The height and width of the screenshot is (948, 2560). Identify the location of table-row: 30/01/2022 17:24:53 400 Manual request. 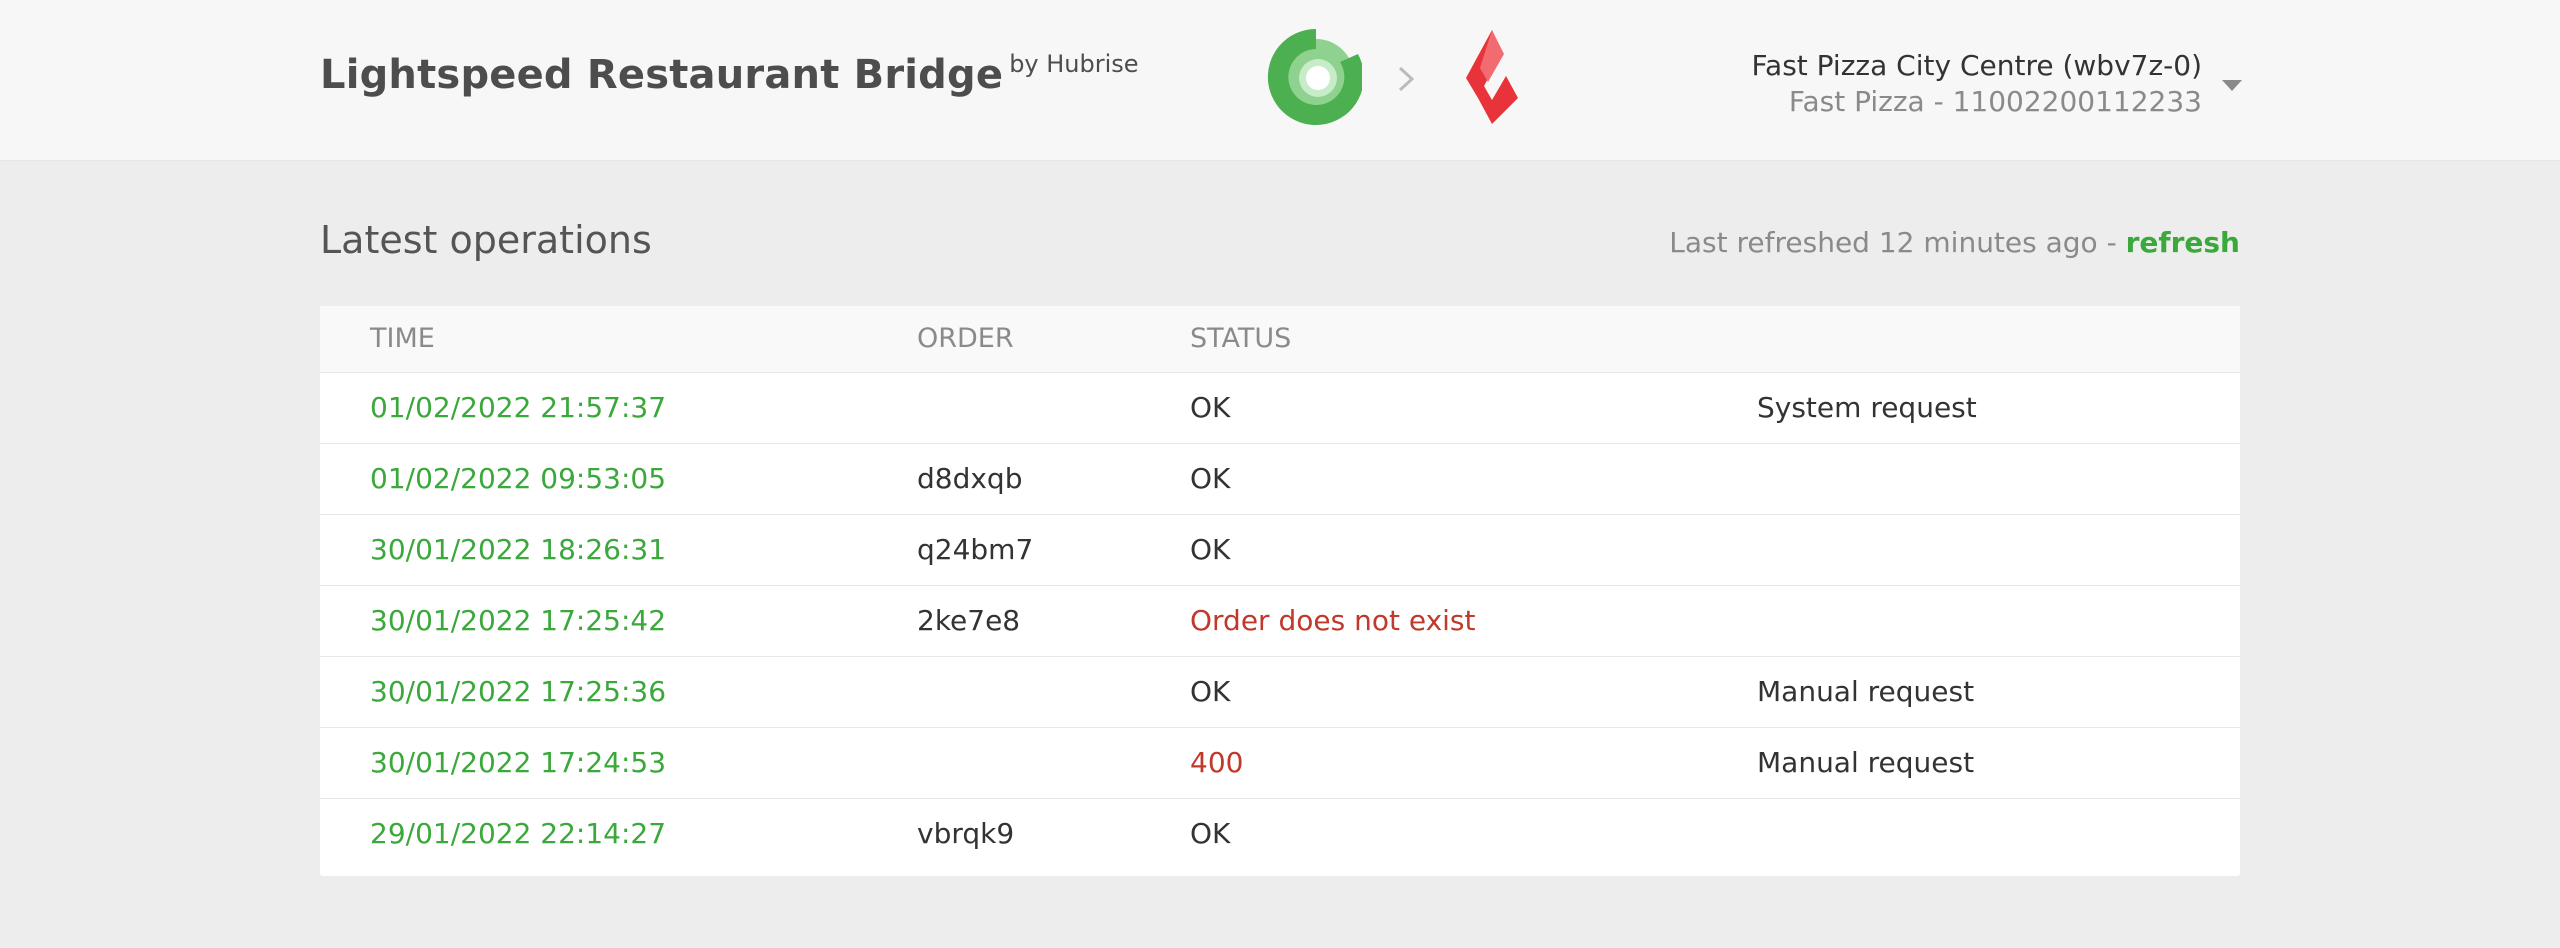
(1280, 762).